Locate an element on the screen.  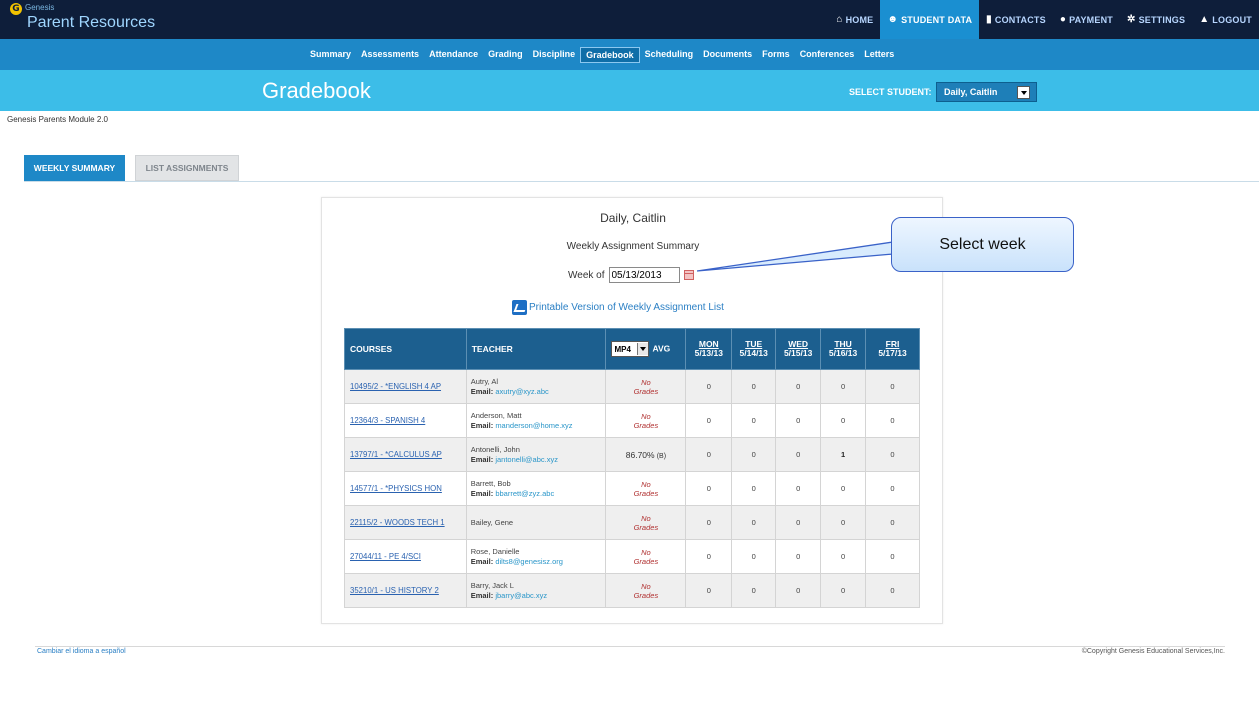
course-link: 35210/1 - US HISTORY 2 is located at coordinates (394, 590).